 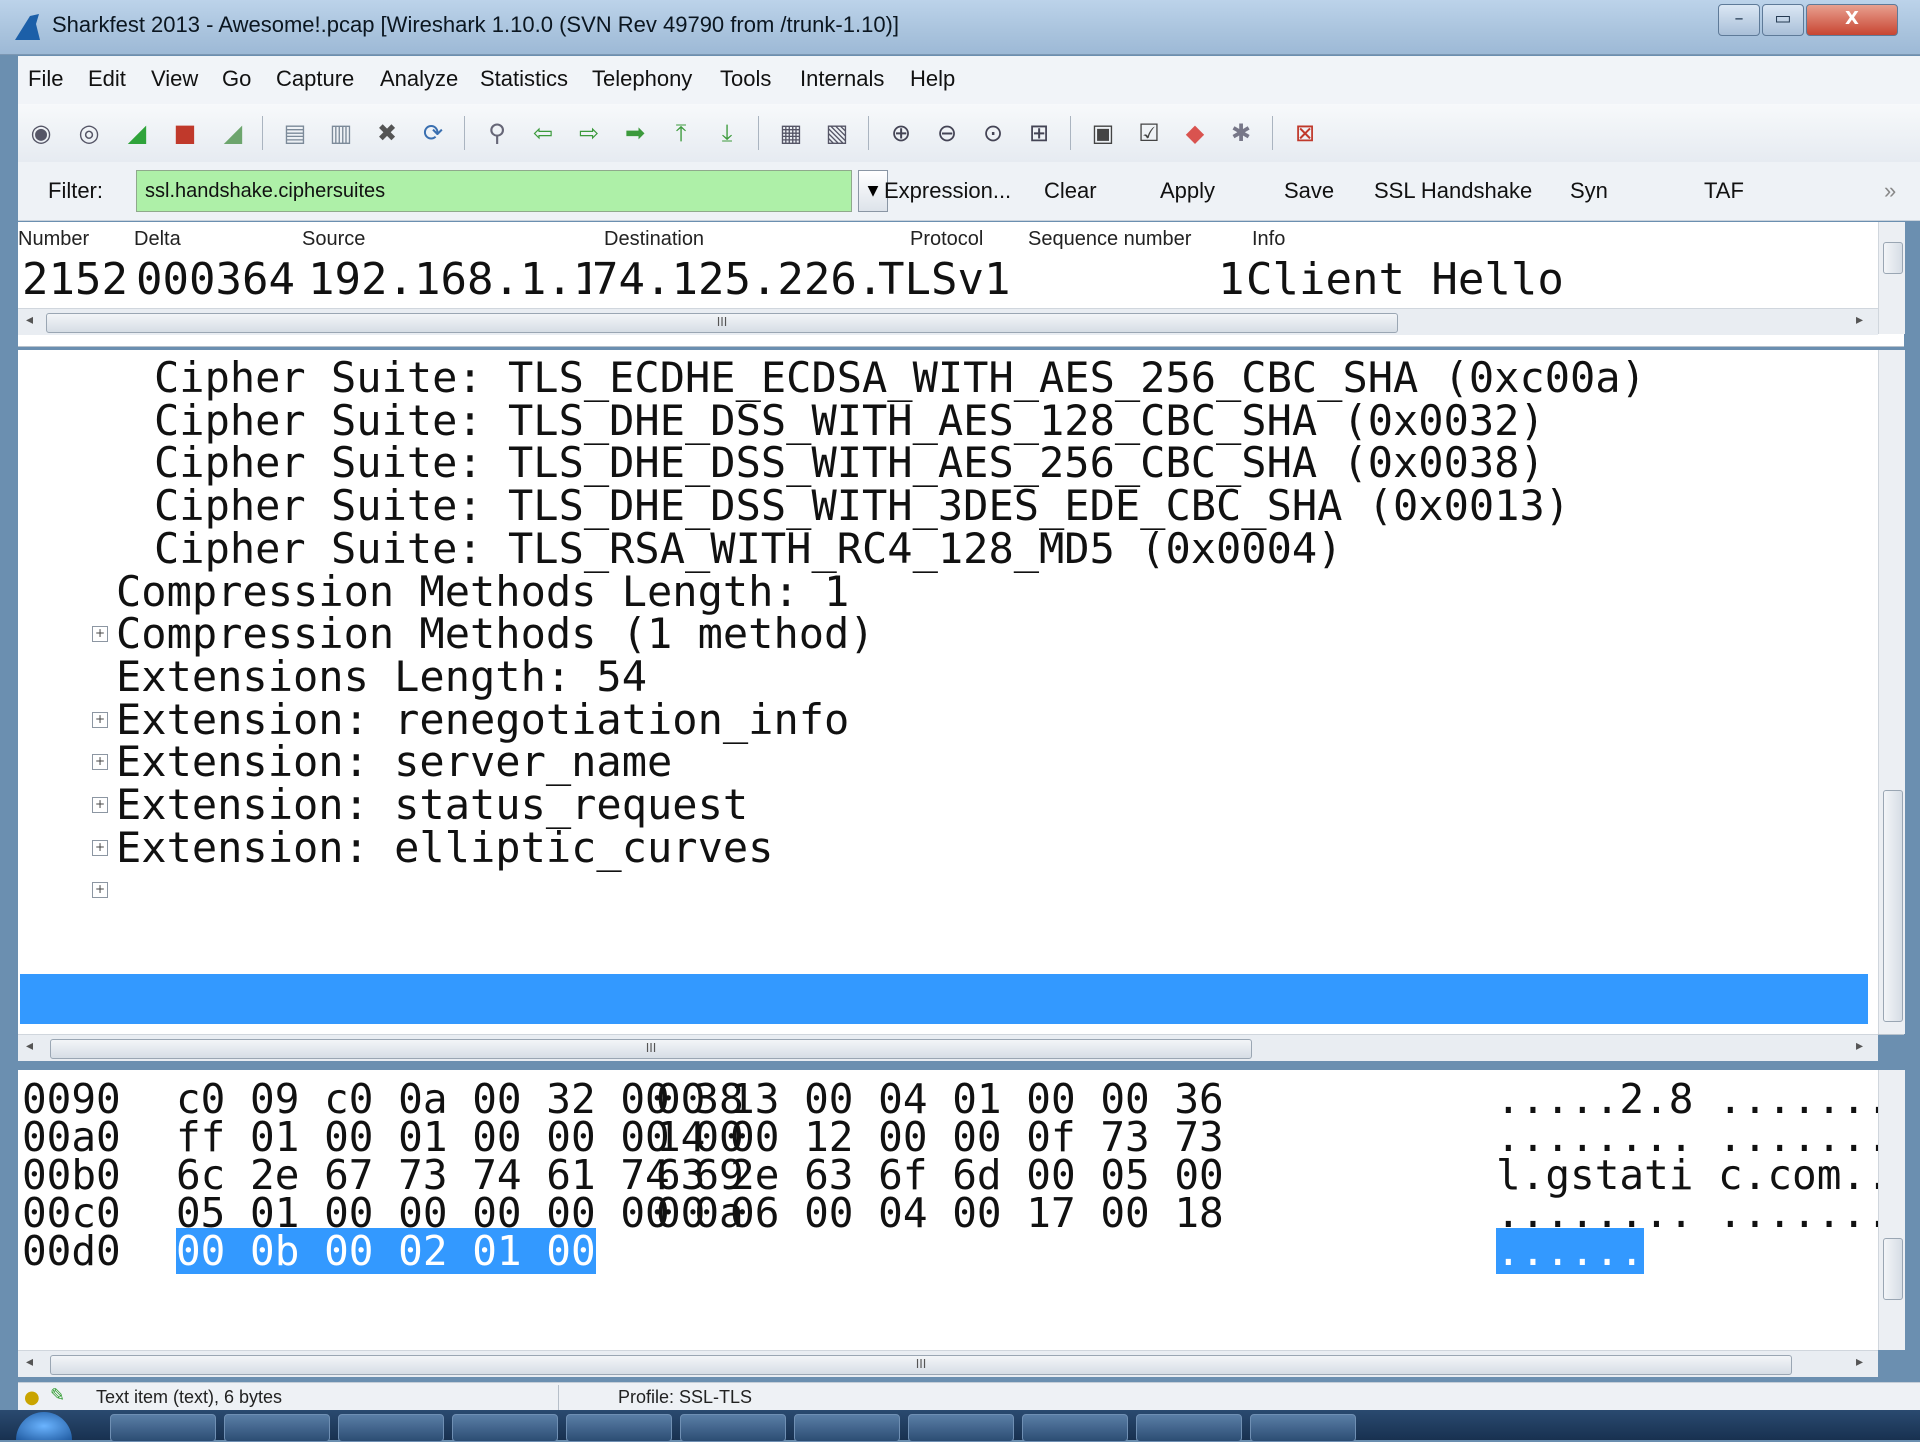 What do you see at coordinates (236, 79) in the screenshot?
I see `menu-go: Go` at bounding box center [236, 79].